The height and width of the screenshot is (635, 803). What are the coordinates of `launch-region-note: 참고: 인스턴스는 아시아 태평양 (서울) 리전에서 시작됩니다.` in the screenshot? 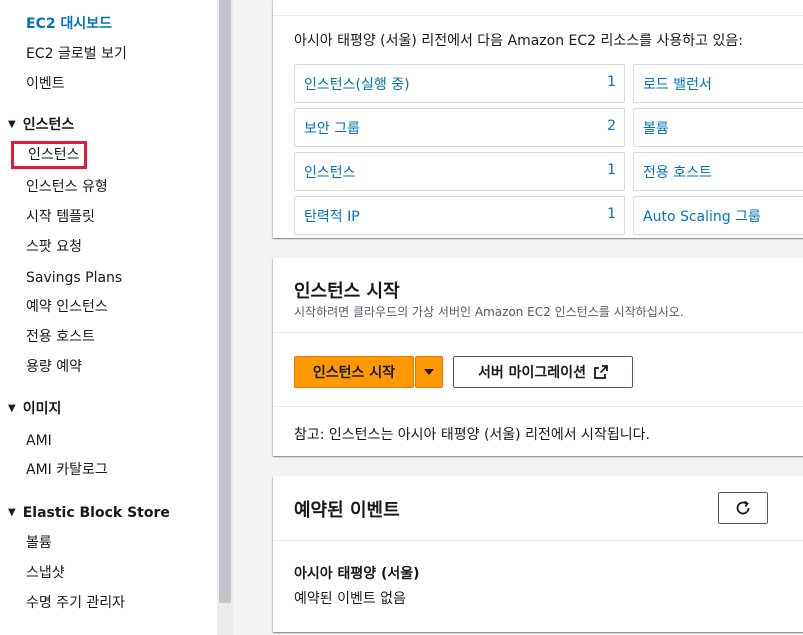 It's located at (472, 435).